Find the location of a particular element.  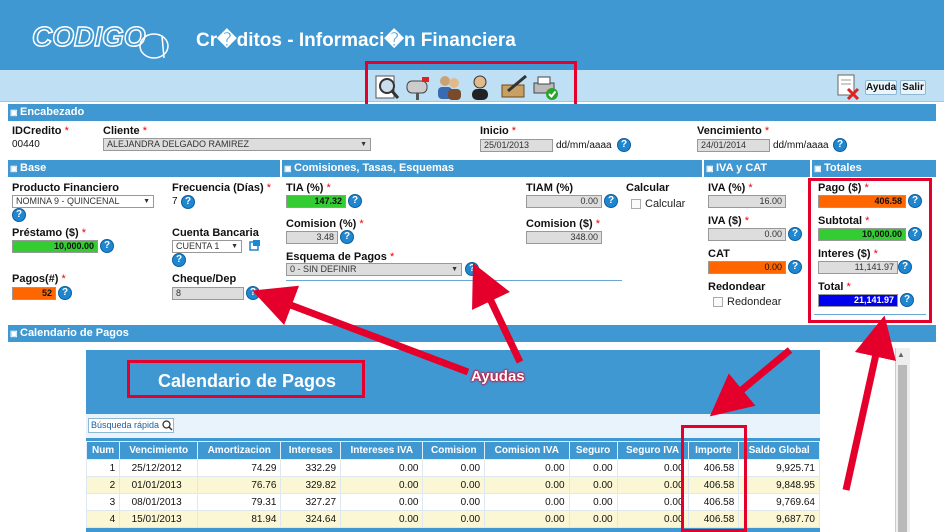

tia-label: TIA (%) * is located at coordinates (308, 188).